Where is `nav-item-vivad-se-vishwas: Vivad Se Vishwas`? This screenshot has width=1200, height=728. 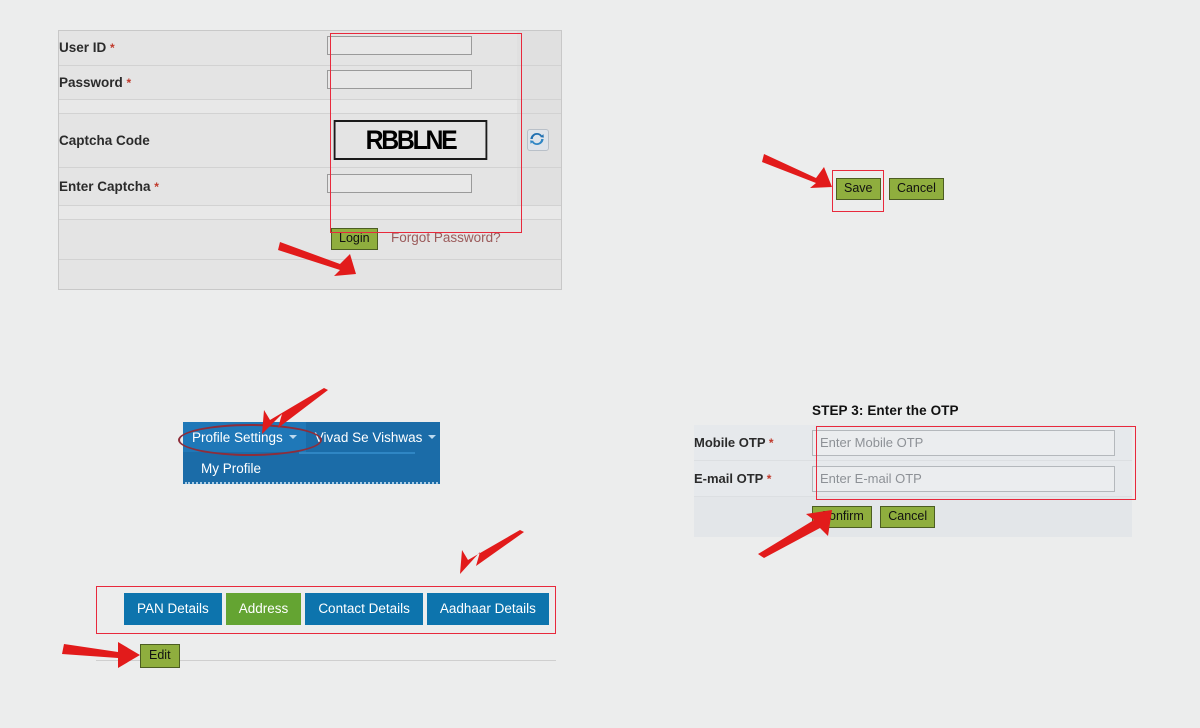
nav-item-vivad-se-vishwas: Vivad Se Vishwas is located at coordinates (376, 437).